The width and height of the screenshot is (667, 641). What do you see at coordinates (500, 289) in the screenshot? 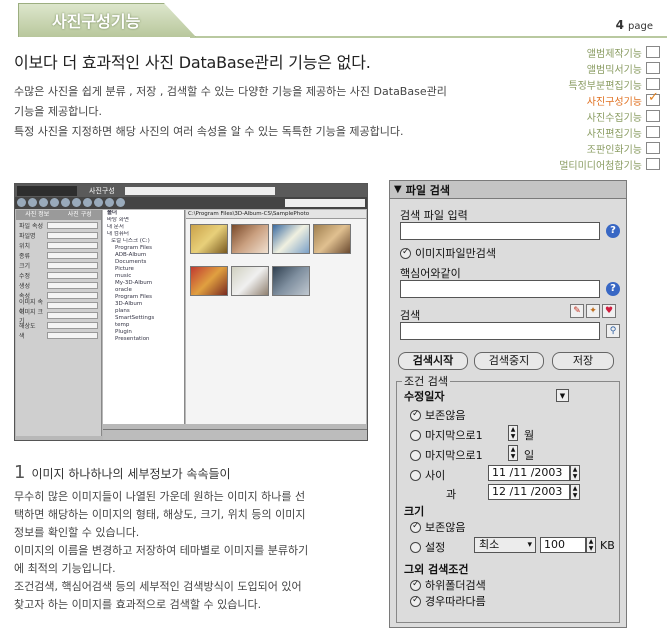
I see `keyword-input` at bounding box center [500, 289].